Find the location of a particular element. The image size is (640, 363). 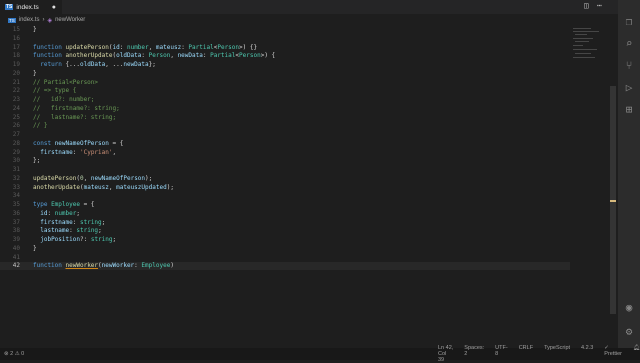

extensions-icon: ⊞ is located at coordinates (629, 110).